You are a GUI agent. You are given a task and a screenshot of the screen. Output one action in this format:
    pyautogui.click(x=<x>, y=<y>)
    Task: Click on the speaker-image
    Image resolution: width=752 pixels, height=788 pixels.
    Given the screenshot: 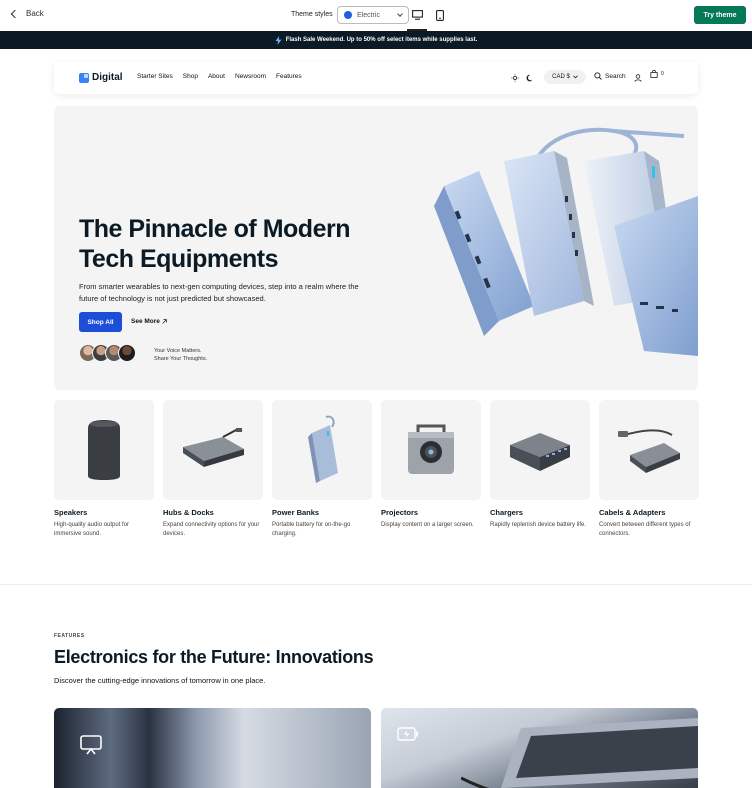 What is the action you would take?
    pyautogui.click(x=104, y=450)
    